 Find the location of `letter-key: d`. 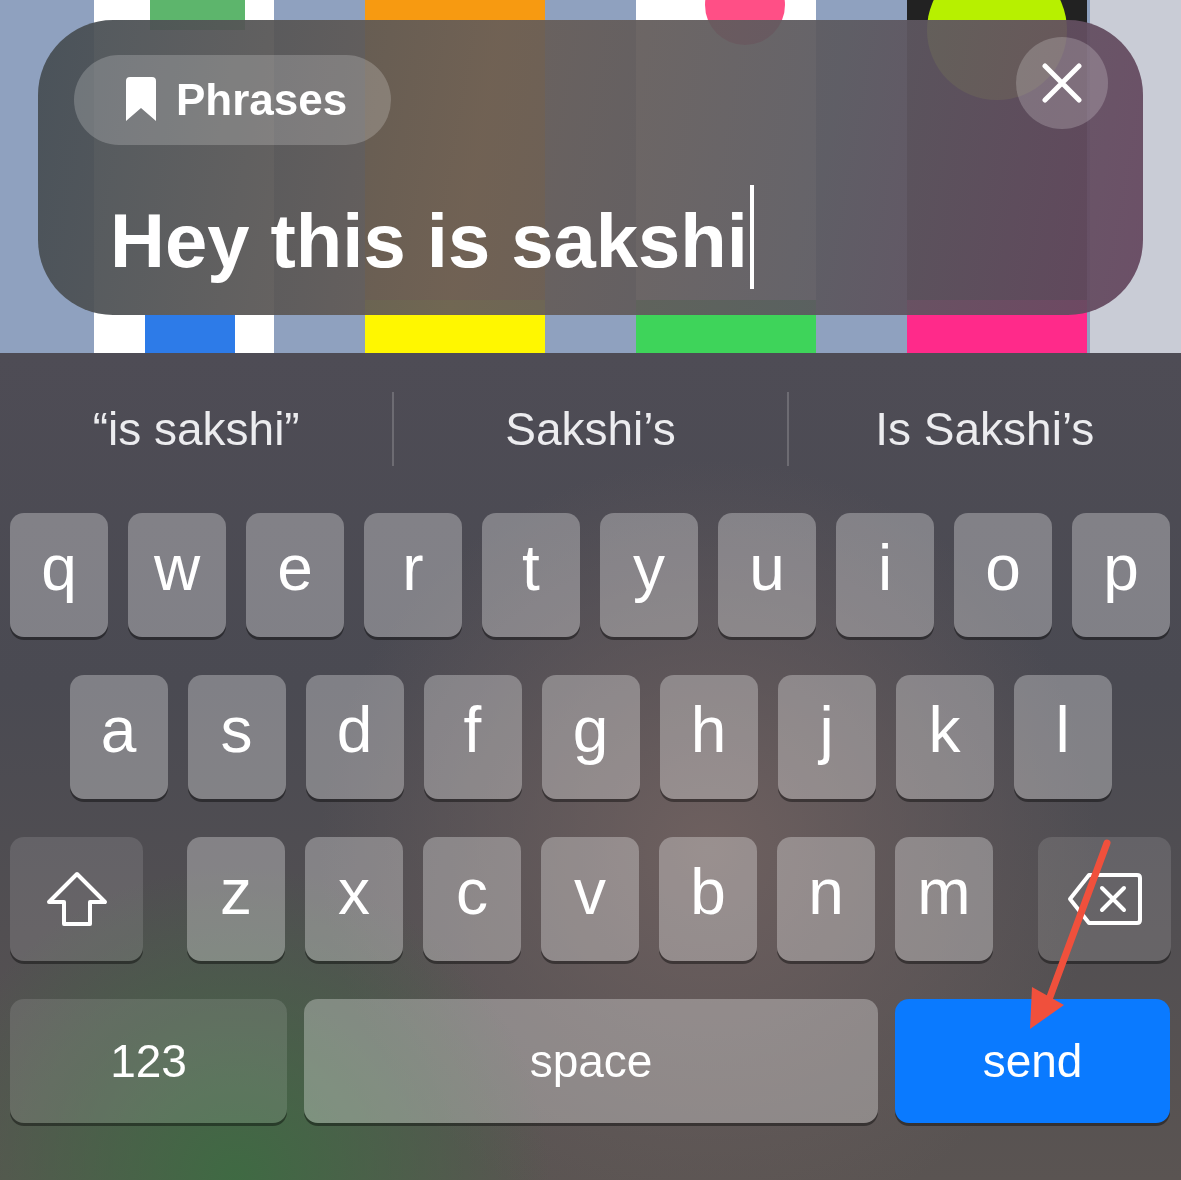

letter-key: d is located at coordinates (354, 737).